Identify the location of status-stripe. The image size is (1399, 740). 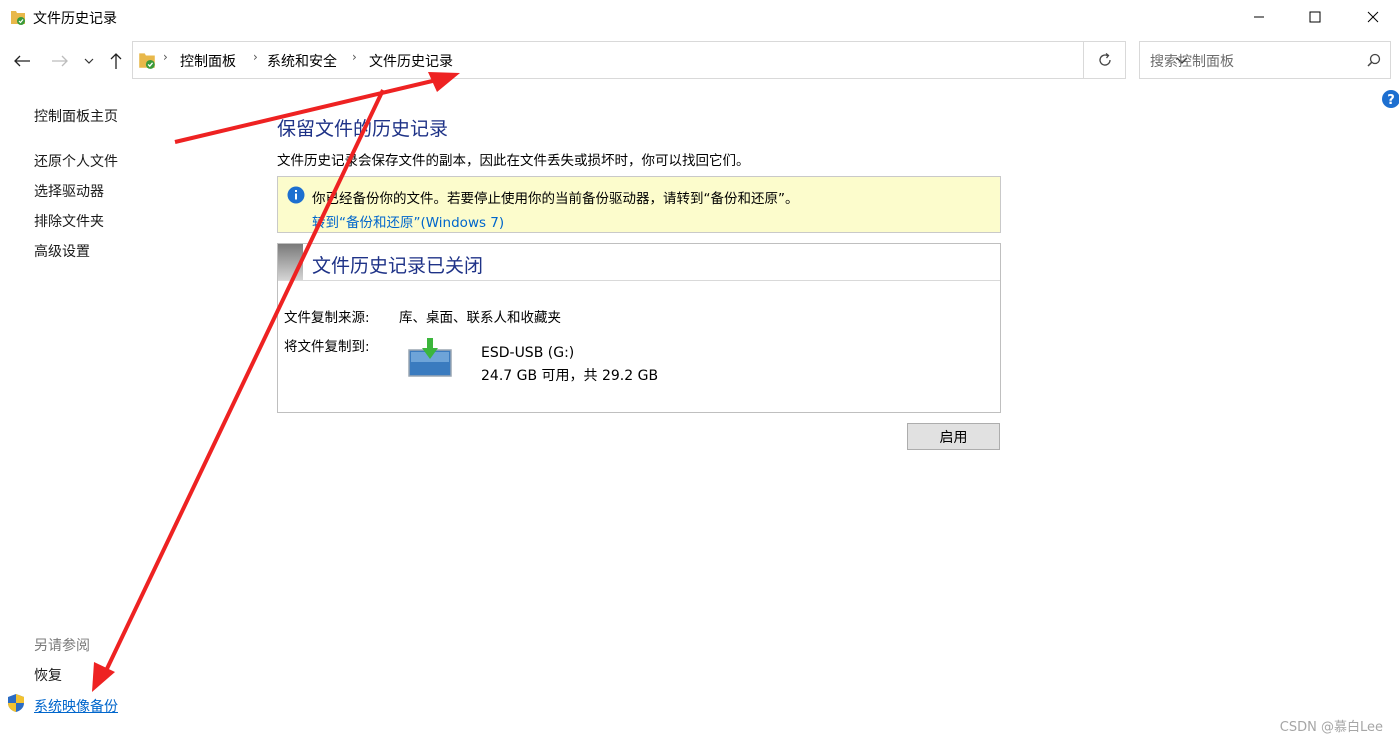
(290, 262).